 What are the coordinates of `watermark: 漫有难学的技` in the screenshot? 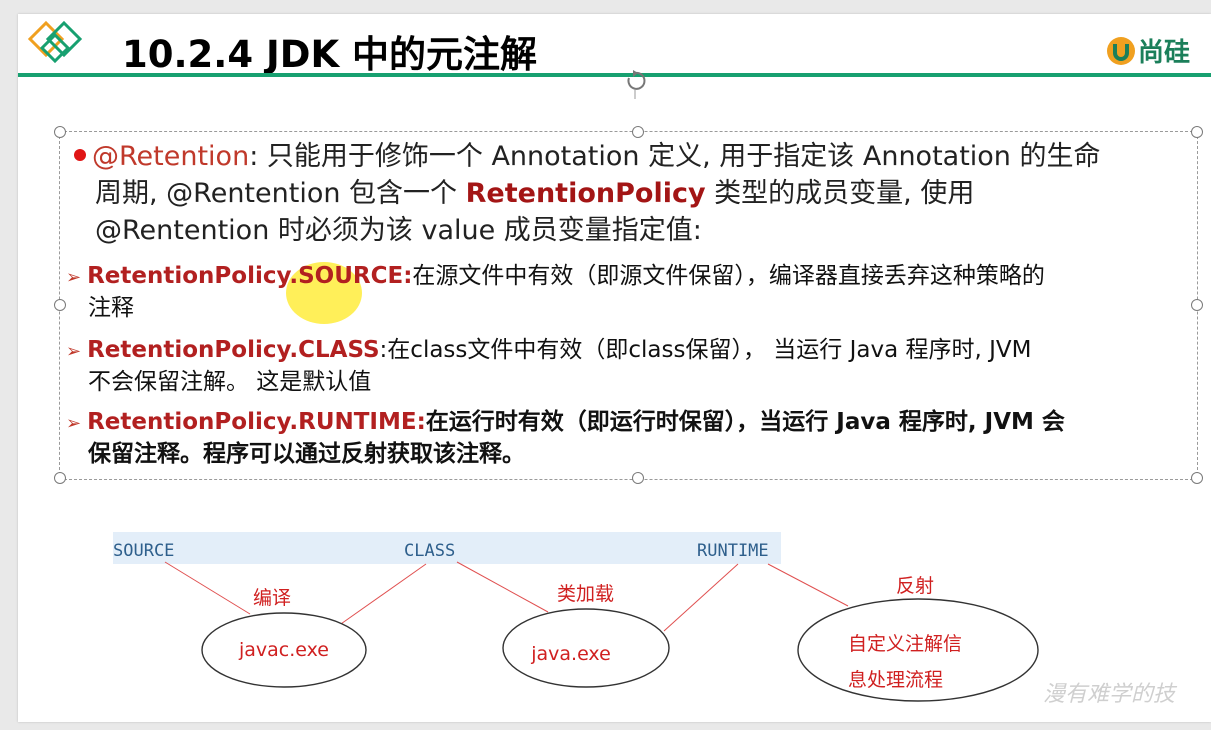 It's located at (1109, 694).